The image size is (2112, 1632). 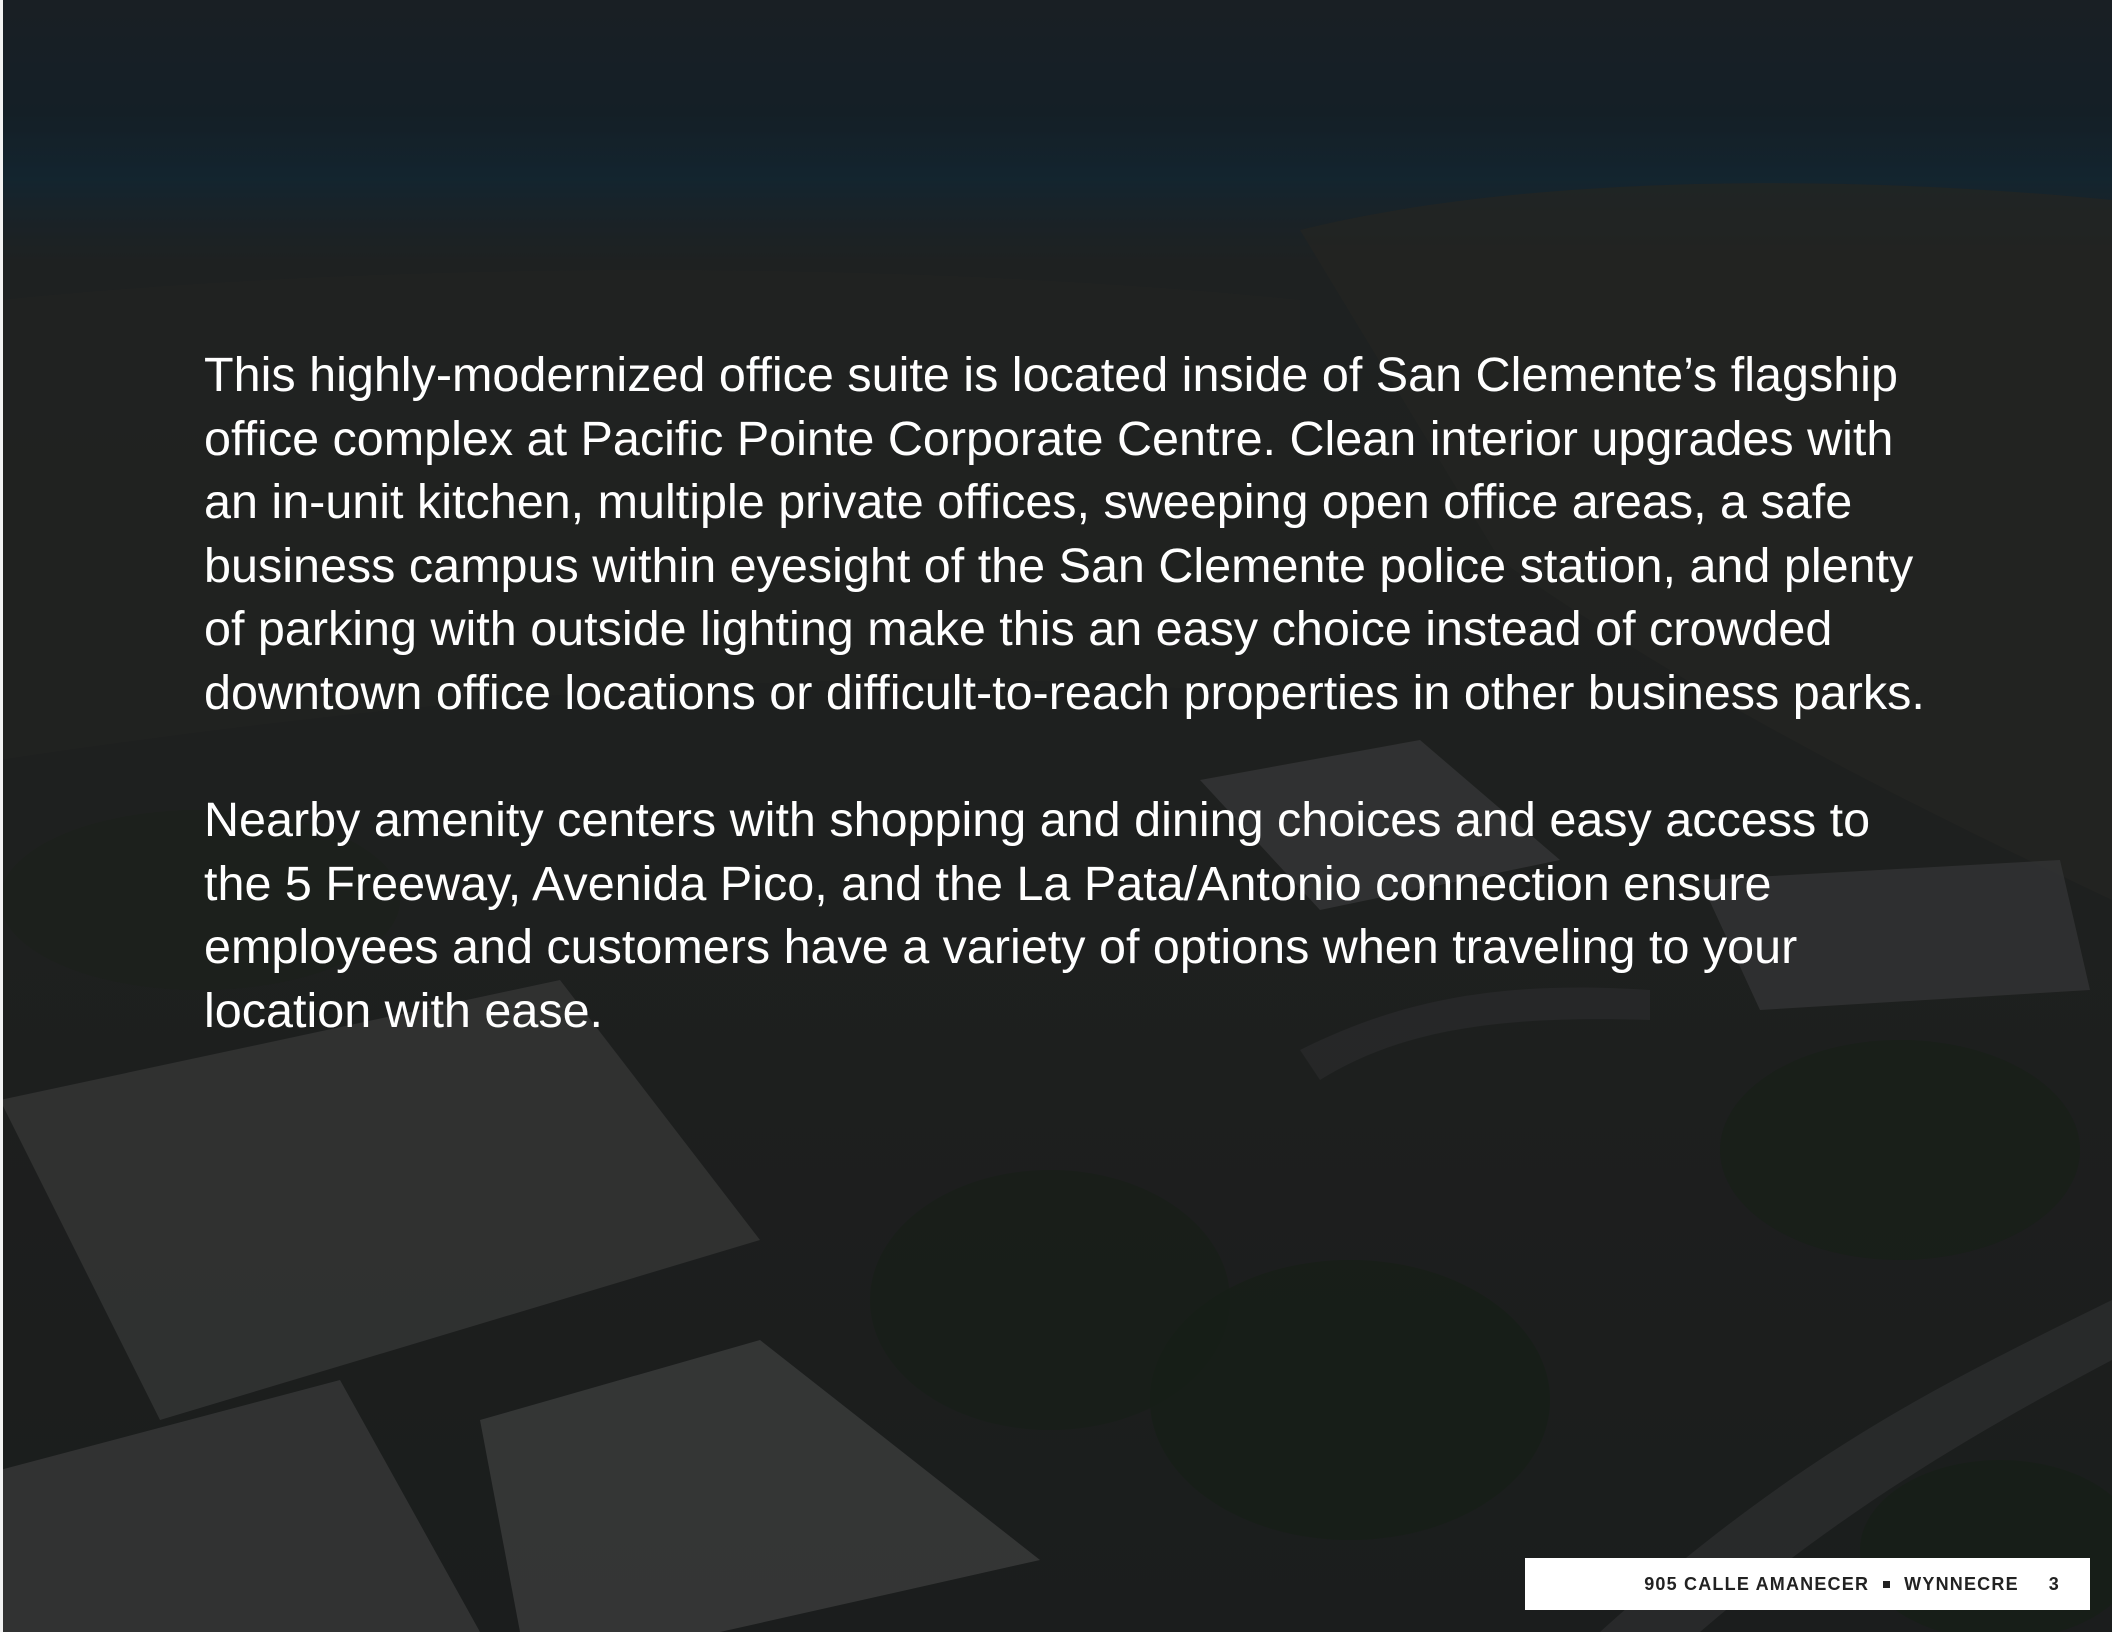 What do you see at coordinates (1757, 1583) in the screenshot?
I see `footer-address: 905 CALLE AMANECER` at bounding box center [1757, 1583].